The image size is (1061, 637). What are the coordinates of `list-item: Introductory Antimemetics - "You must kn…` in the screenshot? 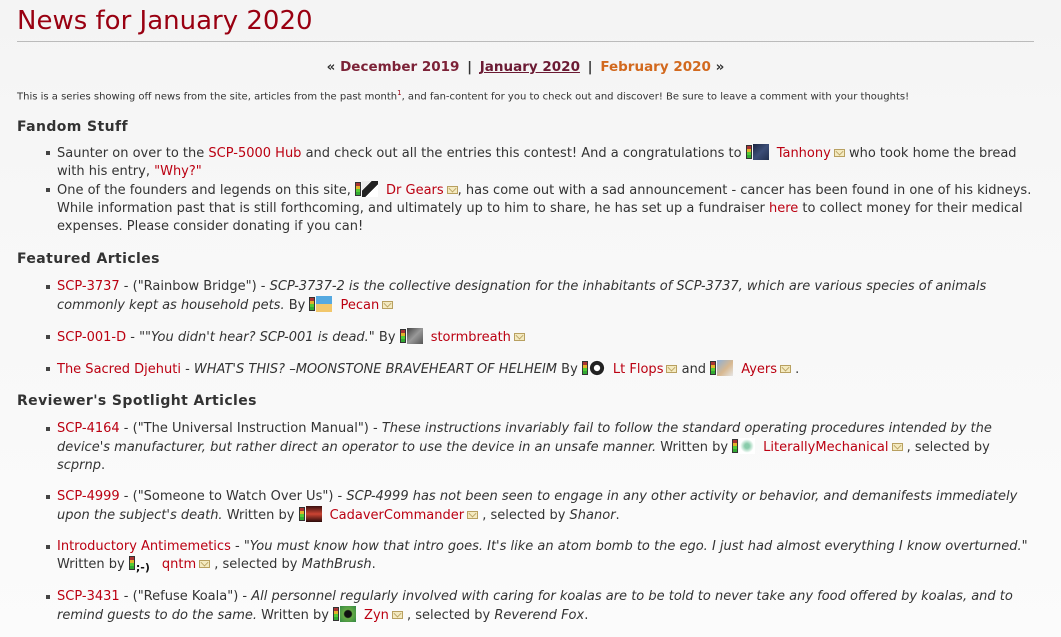 It's located at (540, 556).